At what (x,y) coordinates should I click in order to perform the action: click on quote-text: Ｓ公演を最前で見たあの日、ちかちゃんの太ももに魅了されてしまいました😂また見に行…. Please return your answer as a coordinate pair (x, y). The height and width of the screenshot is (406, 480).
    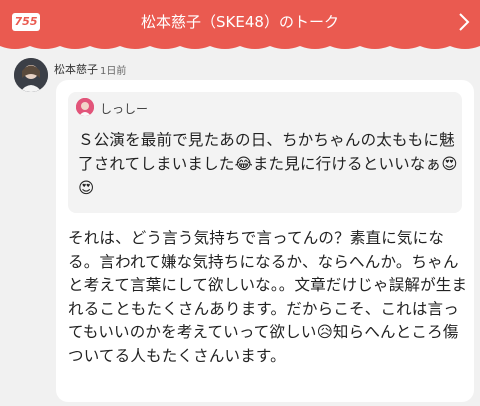
    Looking at the image, I should click on (268, 164).